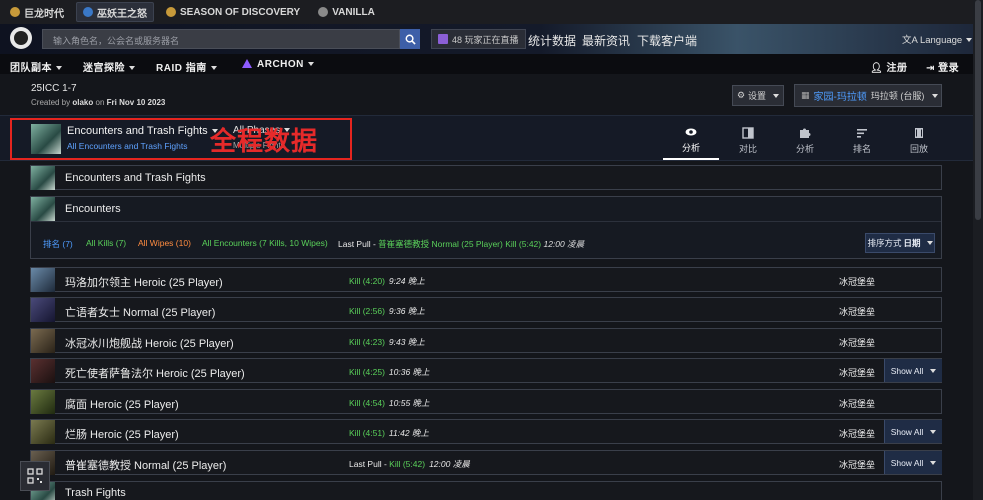  Describe the element at coordinates (367, 281) in the screenshot. I see `kill-label: Kill (4:20)` at that location.